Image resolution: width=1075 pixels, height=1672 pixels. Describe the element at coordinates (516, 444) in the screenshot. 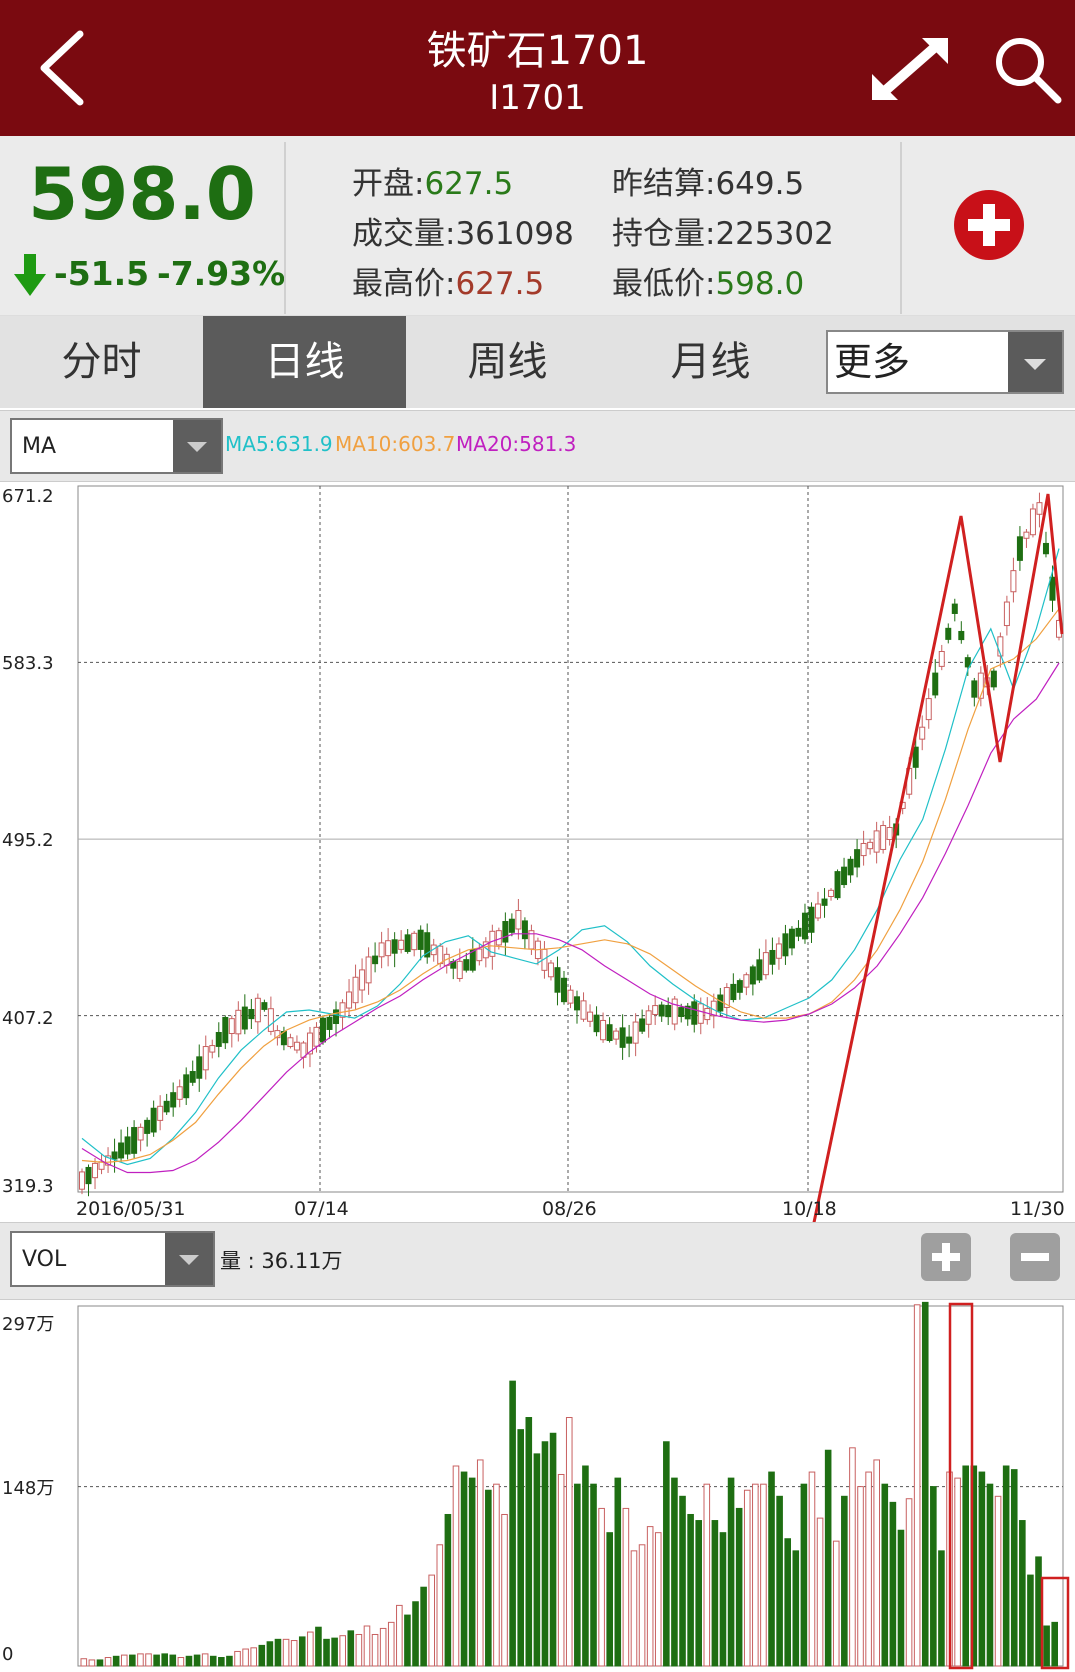

I see `ma20-value: MA20:581.3` at that location.